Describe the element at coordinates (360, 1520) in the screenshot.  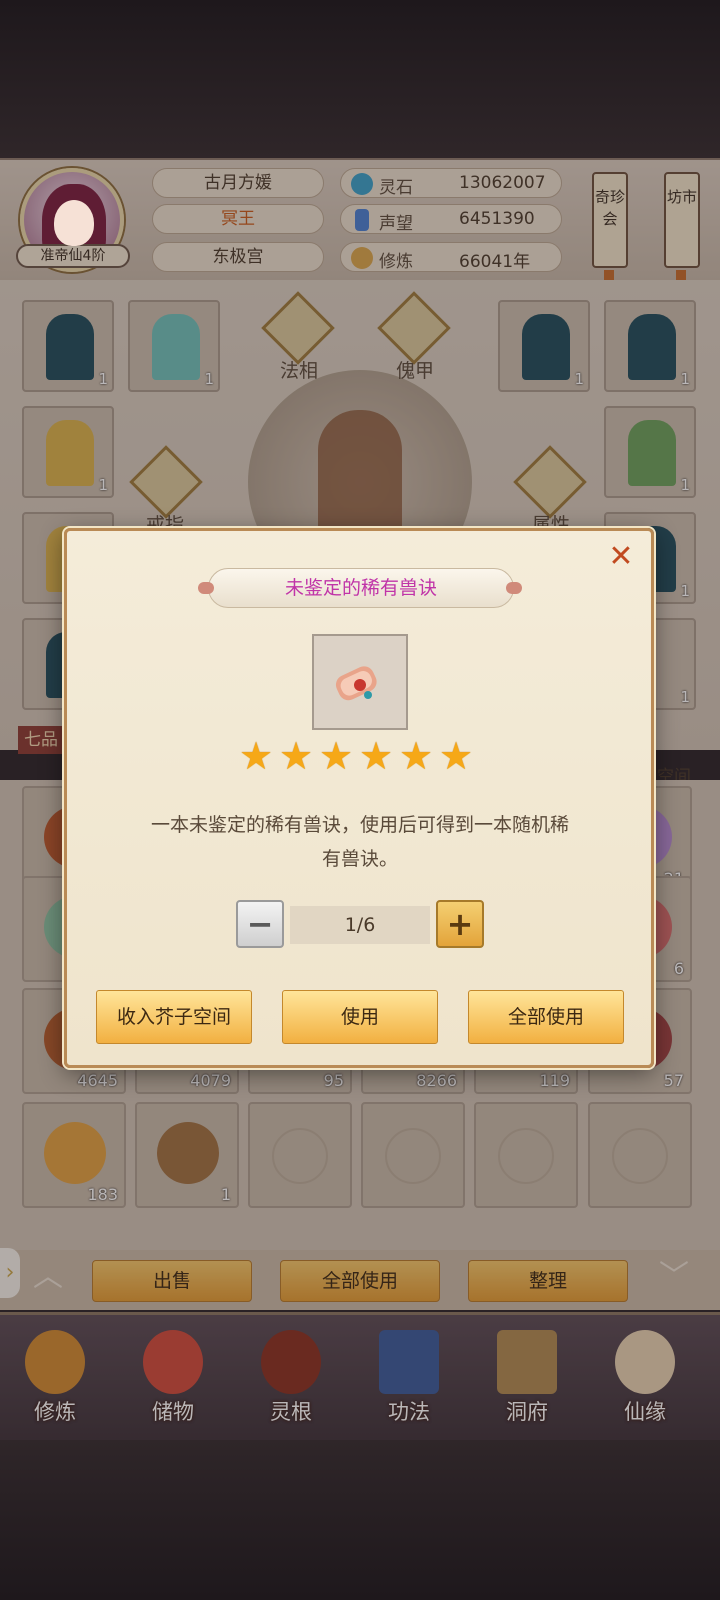
I see `bottom-background` at that location.